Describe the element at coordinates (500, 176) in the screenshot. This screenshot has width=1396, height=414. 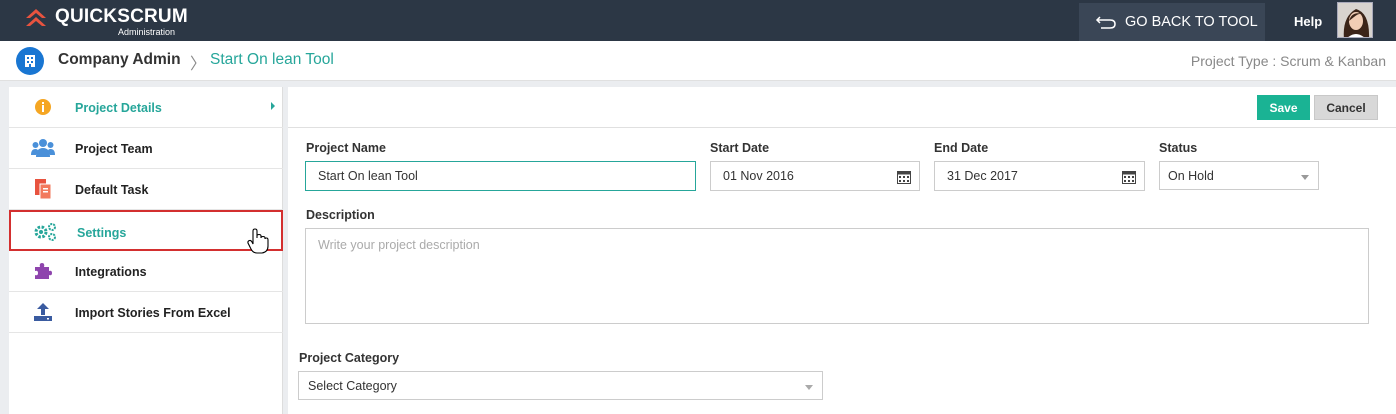
I see `project-name-input: Start On lean Tool` at that location.